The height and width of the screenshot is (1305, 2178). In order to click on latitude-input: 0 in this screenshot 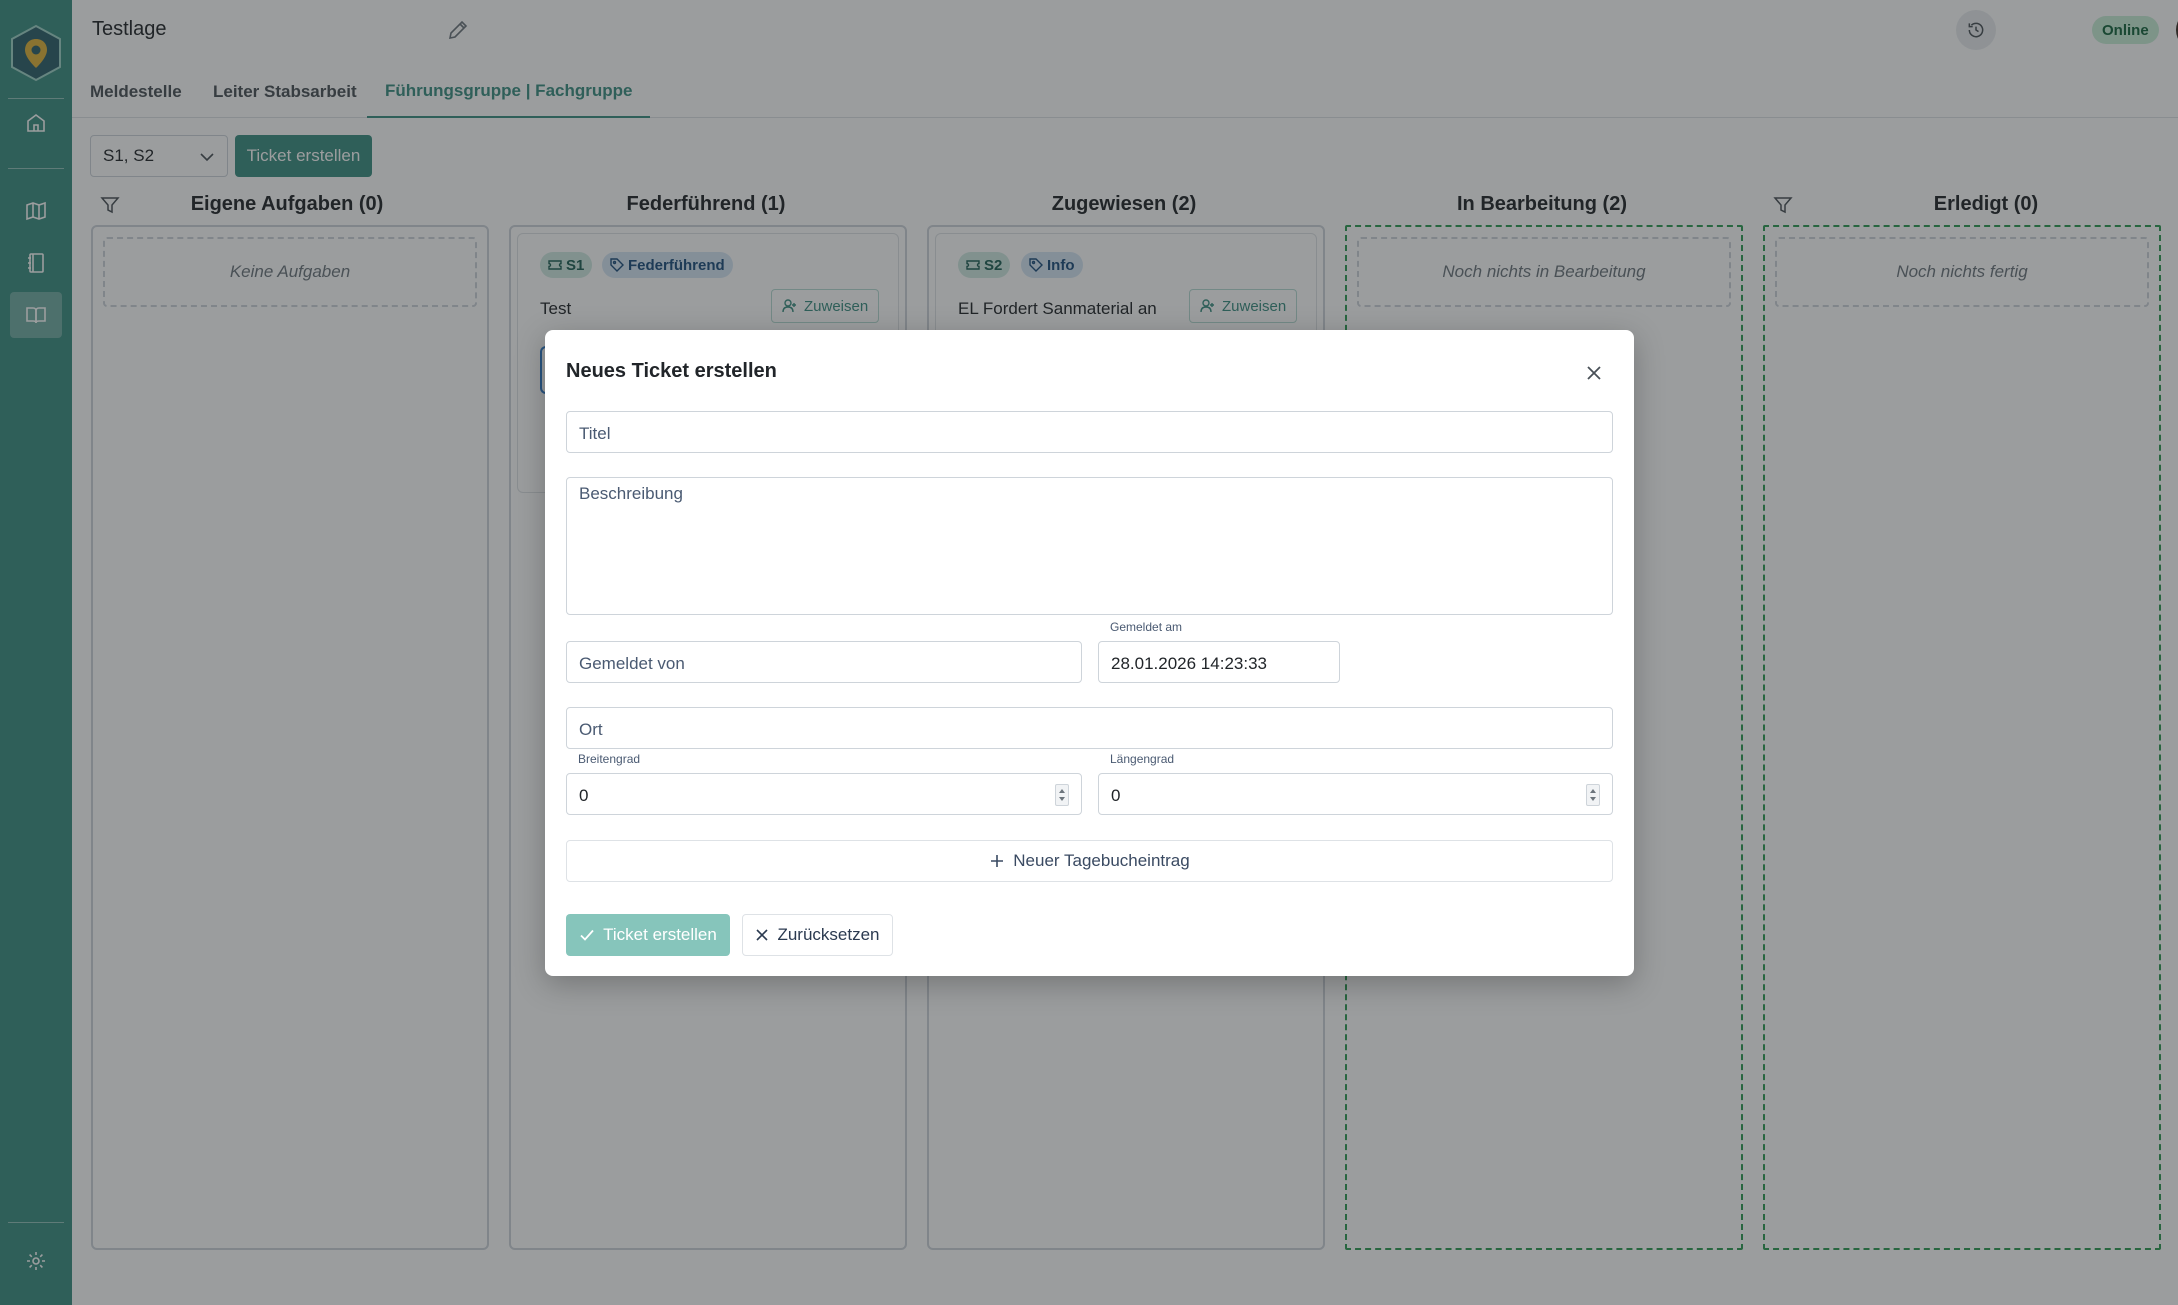, I will do `click(824, 794)`.